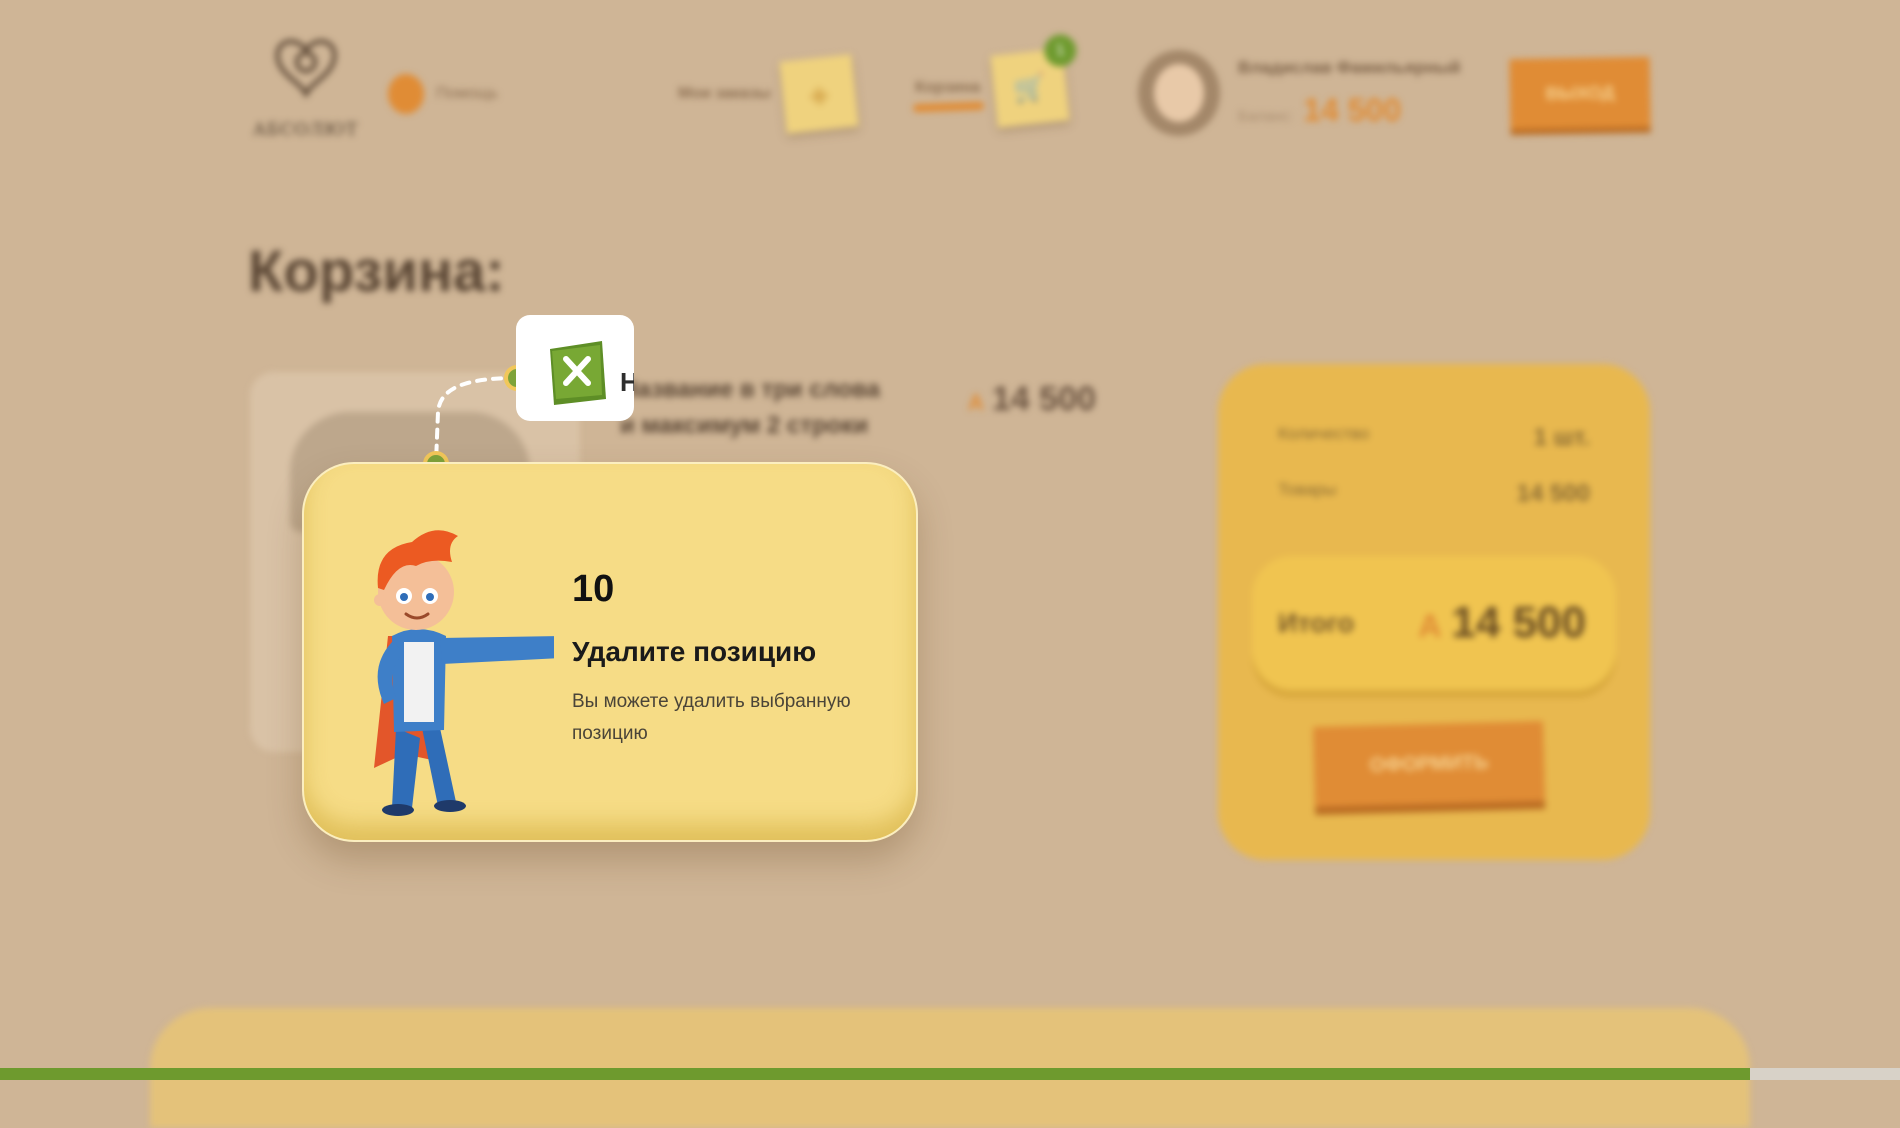 This screenshot has width=1900, height=1128. Describe the element at coordinates (627, 382) in the screenshot. I see `product-name-peek: Н` at that location.